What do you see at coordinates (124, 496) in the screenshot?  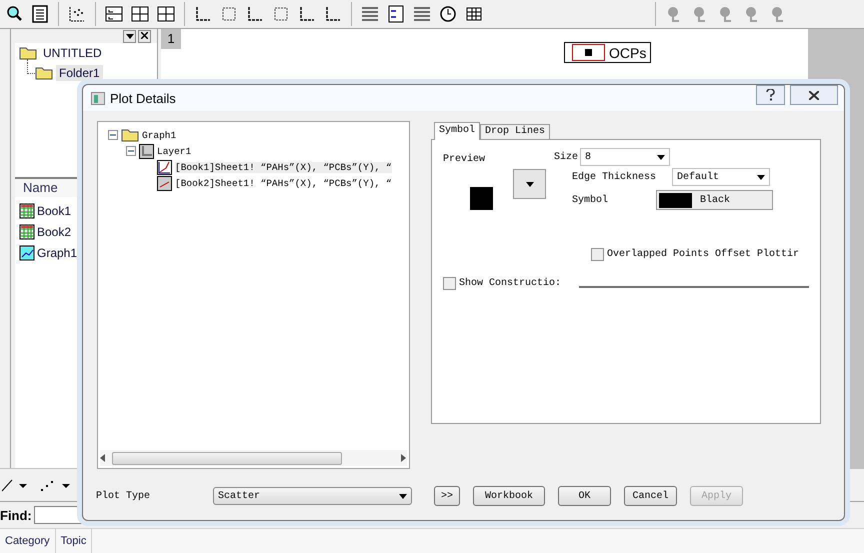 I see `plot-type-label: Plot Type` at bounding box center [124, 496].